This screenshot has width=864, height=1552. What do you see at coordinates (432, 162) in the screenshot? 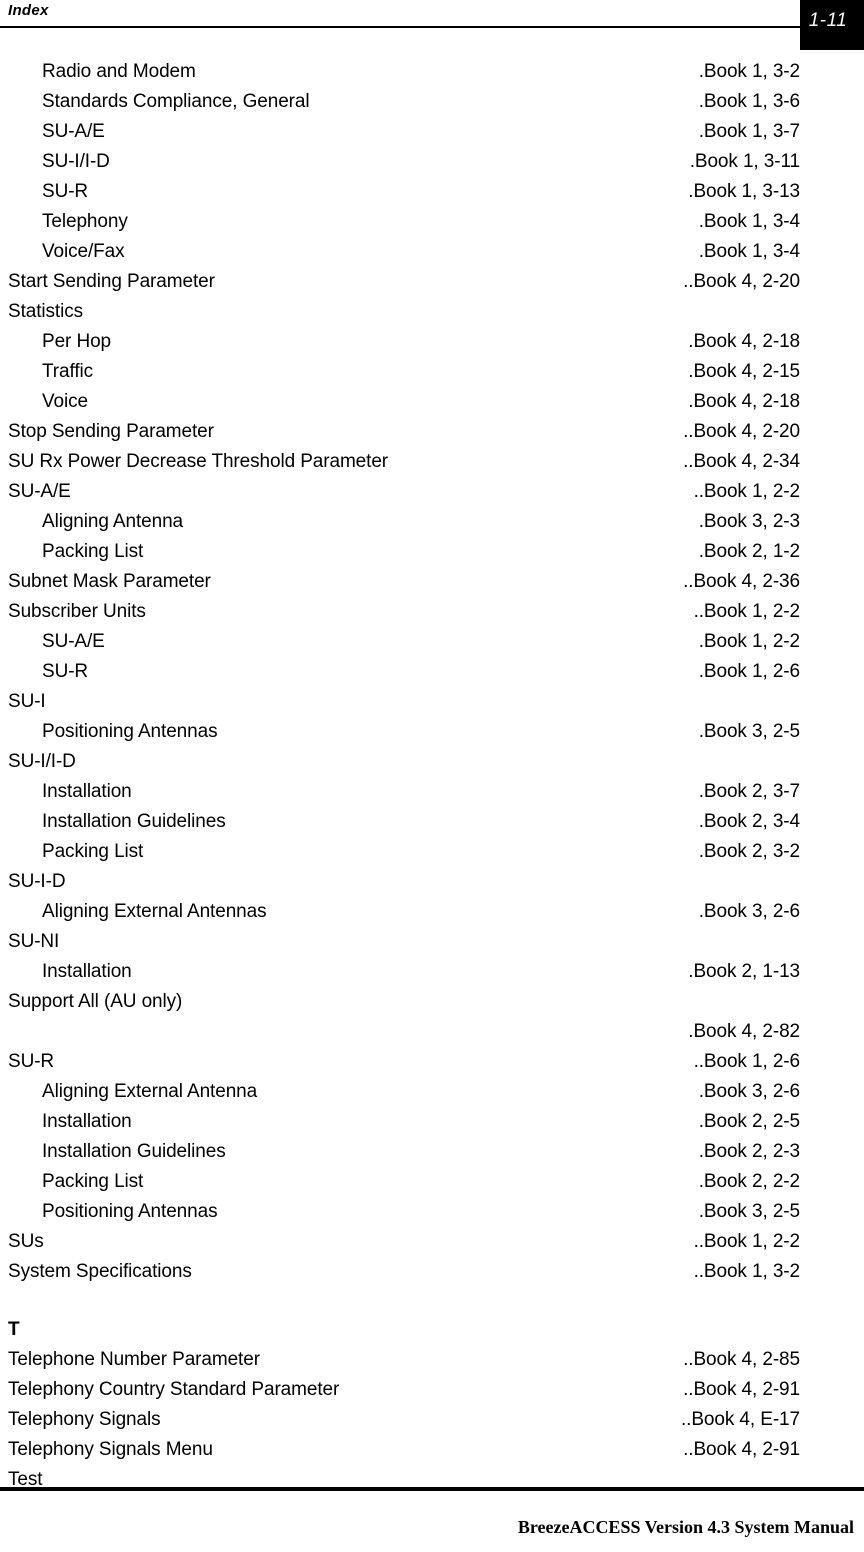
I see `index-entry: SU-I/I-D .Book 1, 3-11` at bounding box center [432, 162].